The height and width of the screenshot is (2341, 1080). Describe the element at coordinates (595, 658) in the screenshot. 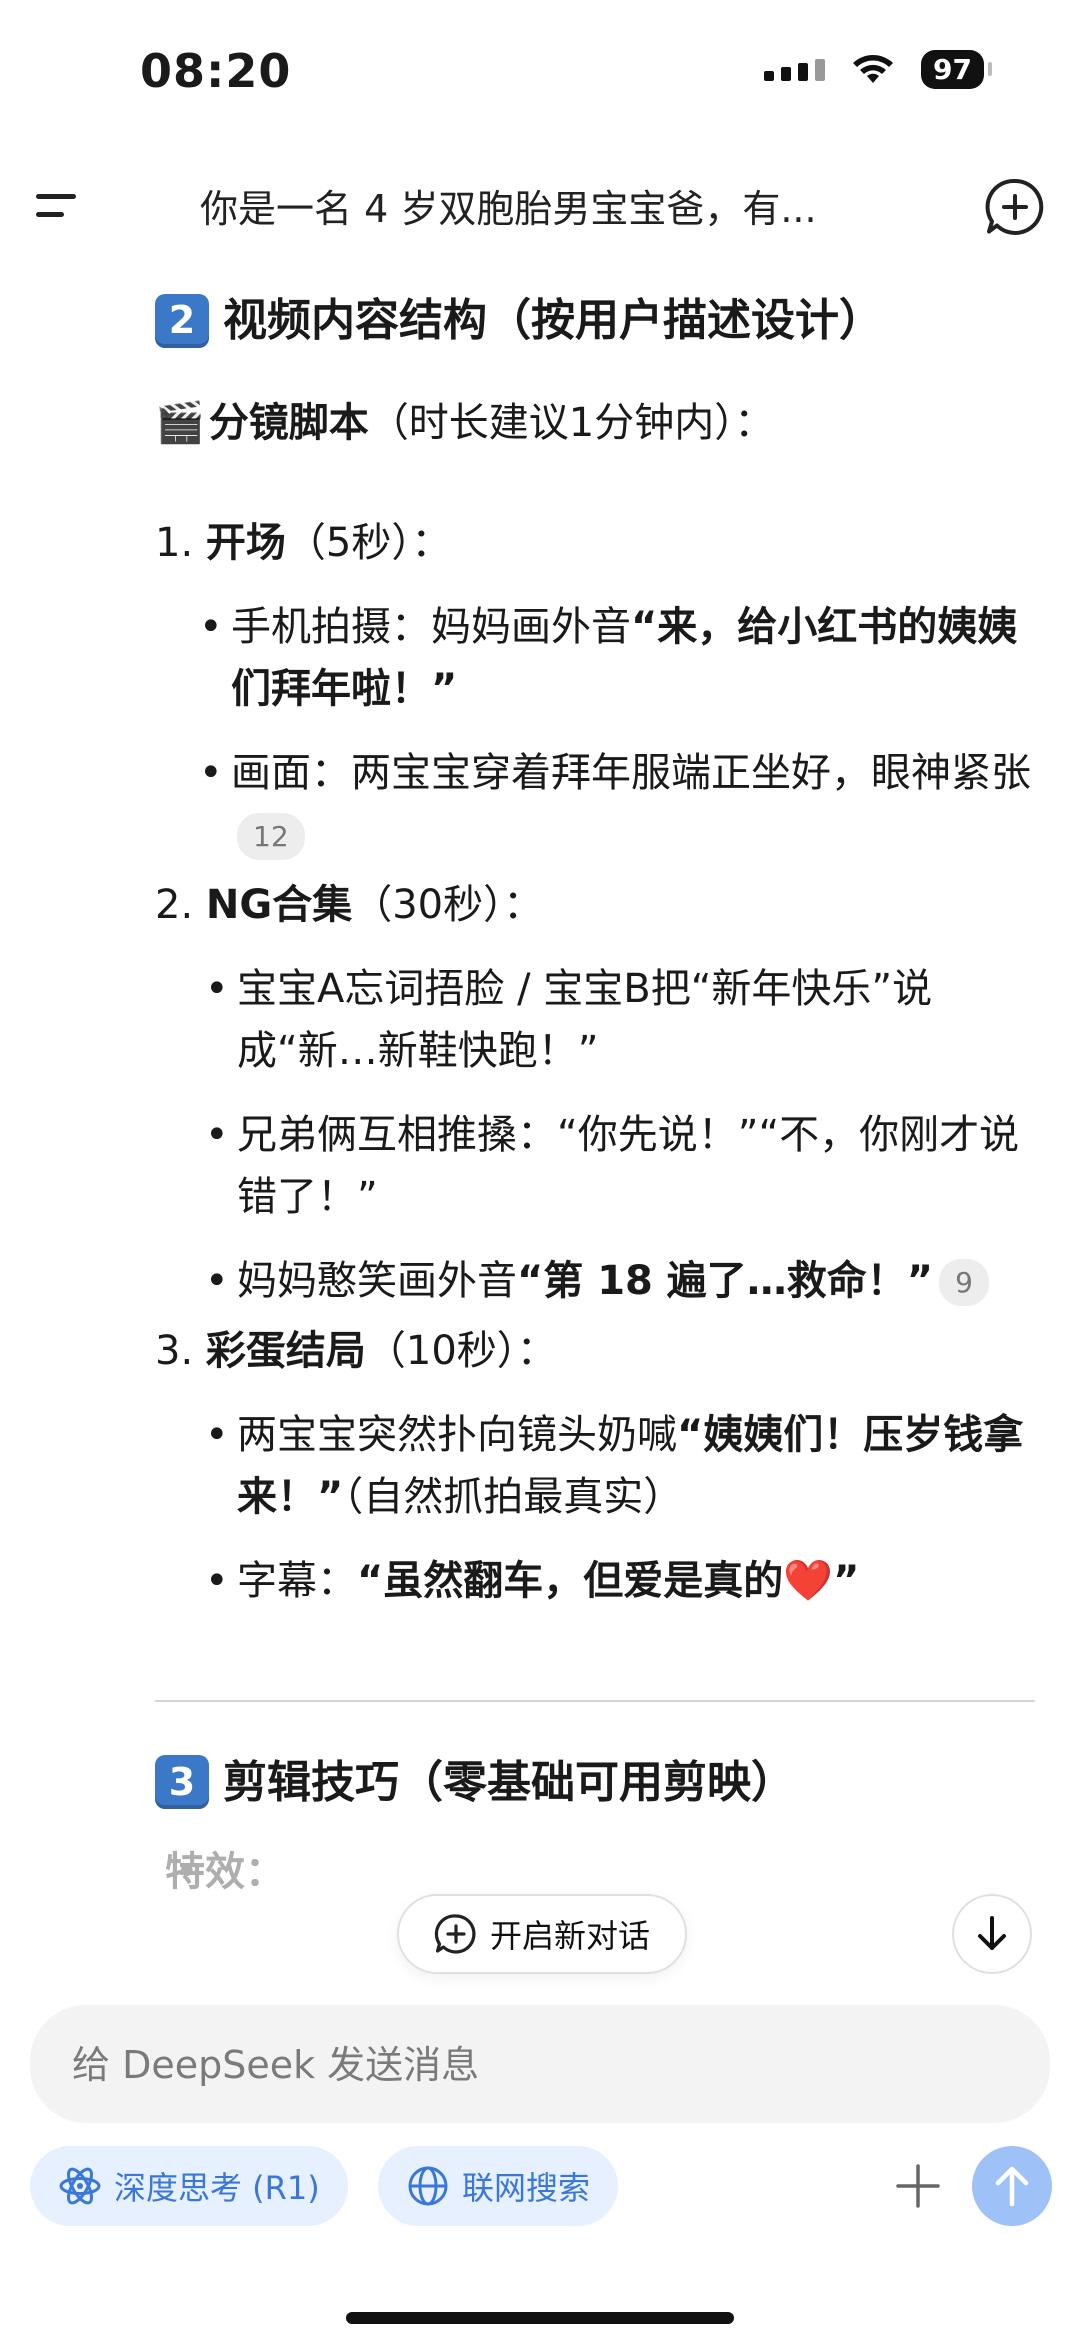

I see `bullet-item: 手机拍摄：妈妈画外音“来，给小红书的姨姨们拜年啦！”` at that location.